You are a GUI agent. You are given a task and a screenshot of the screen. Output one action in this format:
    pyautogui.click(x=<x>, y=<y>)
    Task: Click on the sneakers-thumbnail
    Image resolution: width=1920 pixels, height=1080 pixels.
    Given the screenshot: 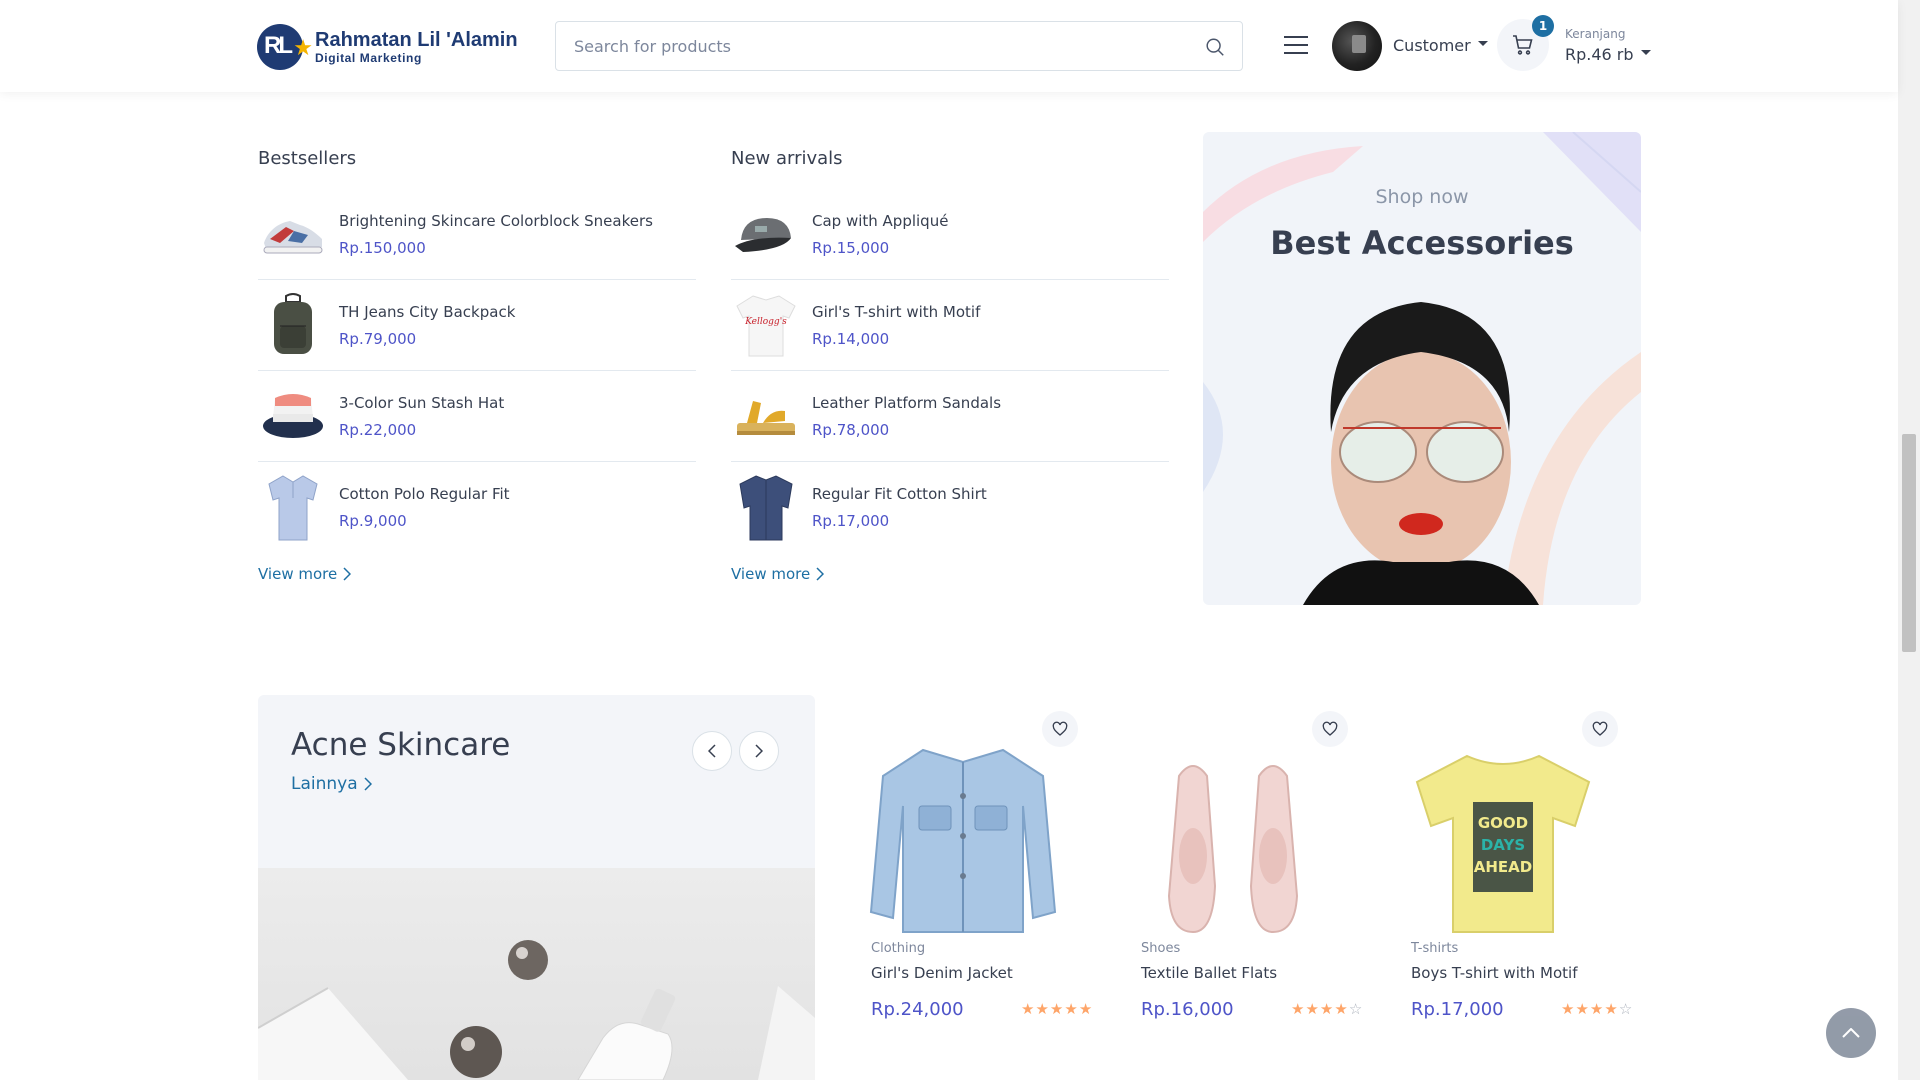 What is the action you would take?
    pyautogui.click(x=293, y=234)
    